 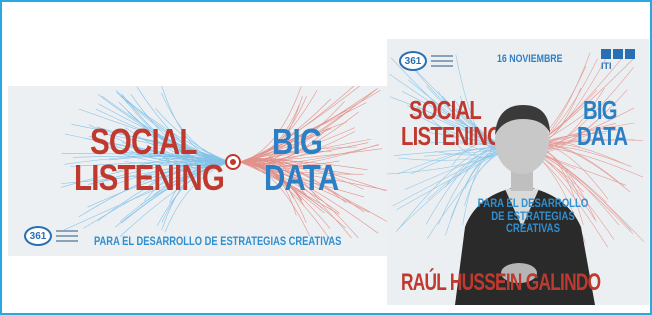 I want to click on logo-tagline-lines, so click(x=67, y=237).